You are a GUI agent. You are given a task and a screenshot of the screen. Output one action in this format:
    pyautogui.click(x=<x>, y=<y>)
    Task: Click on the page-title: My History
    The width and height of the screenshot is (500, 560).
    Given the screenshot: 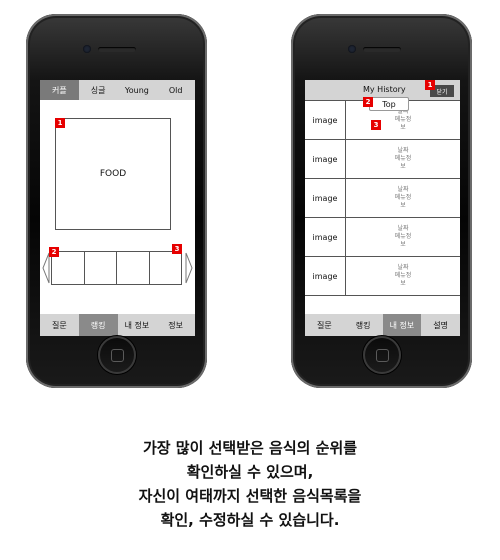 What is the action you would take?
    pyautogui.click(x=384, y=89)
    